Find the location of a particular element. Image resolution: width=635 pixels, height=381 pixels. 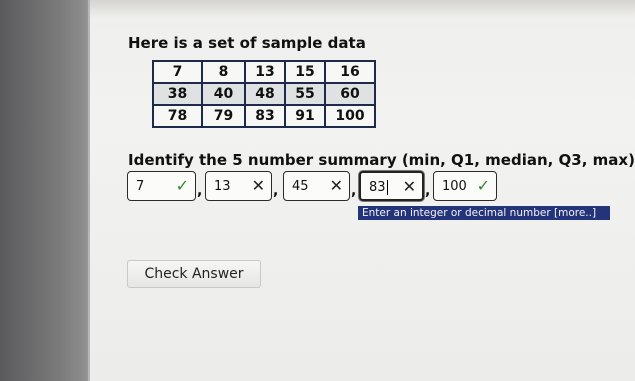

answer-value: 83 is located at coordinates (378, 187).